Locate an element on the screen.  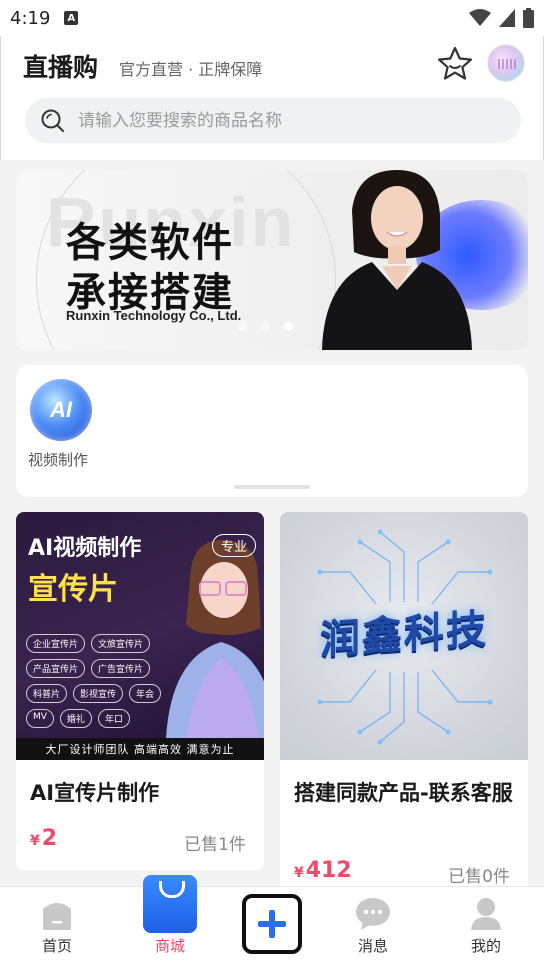
product-image-band: 大厂设计师团队 高端高效 满意为止 is located at coordinates (140, 749).